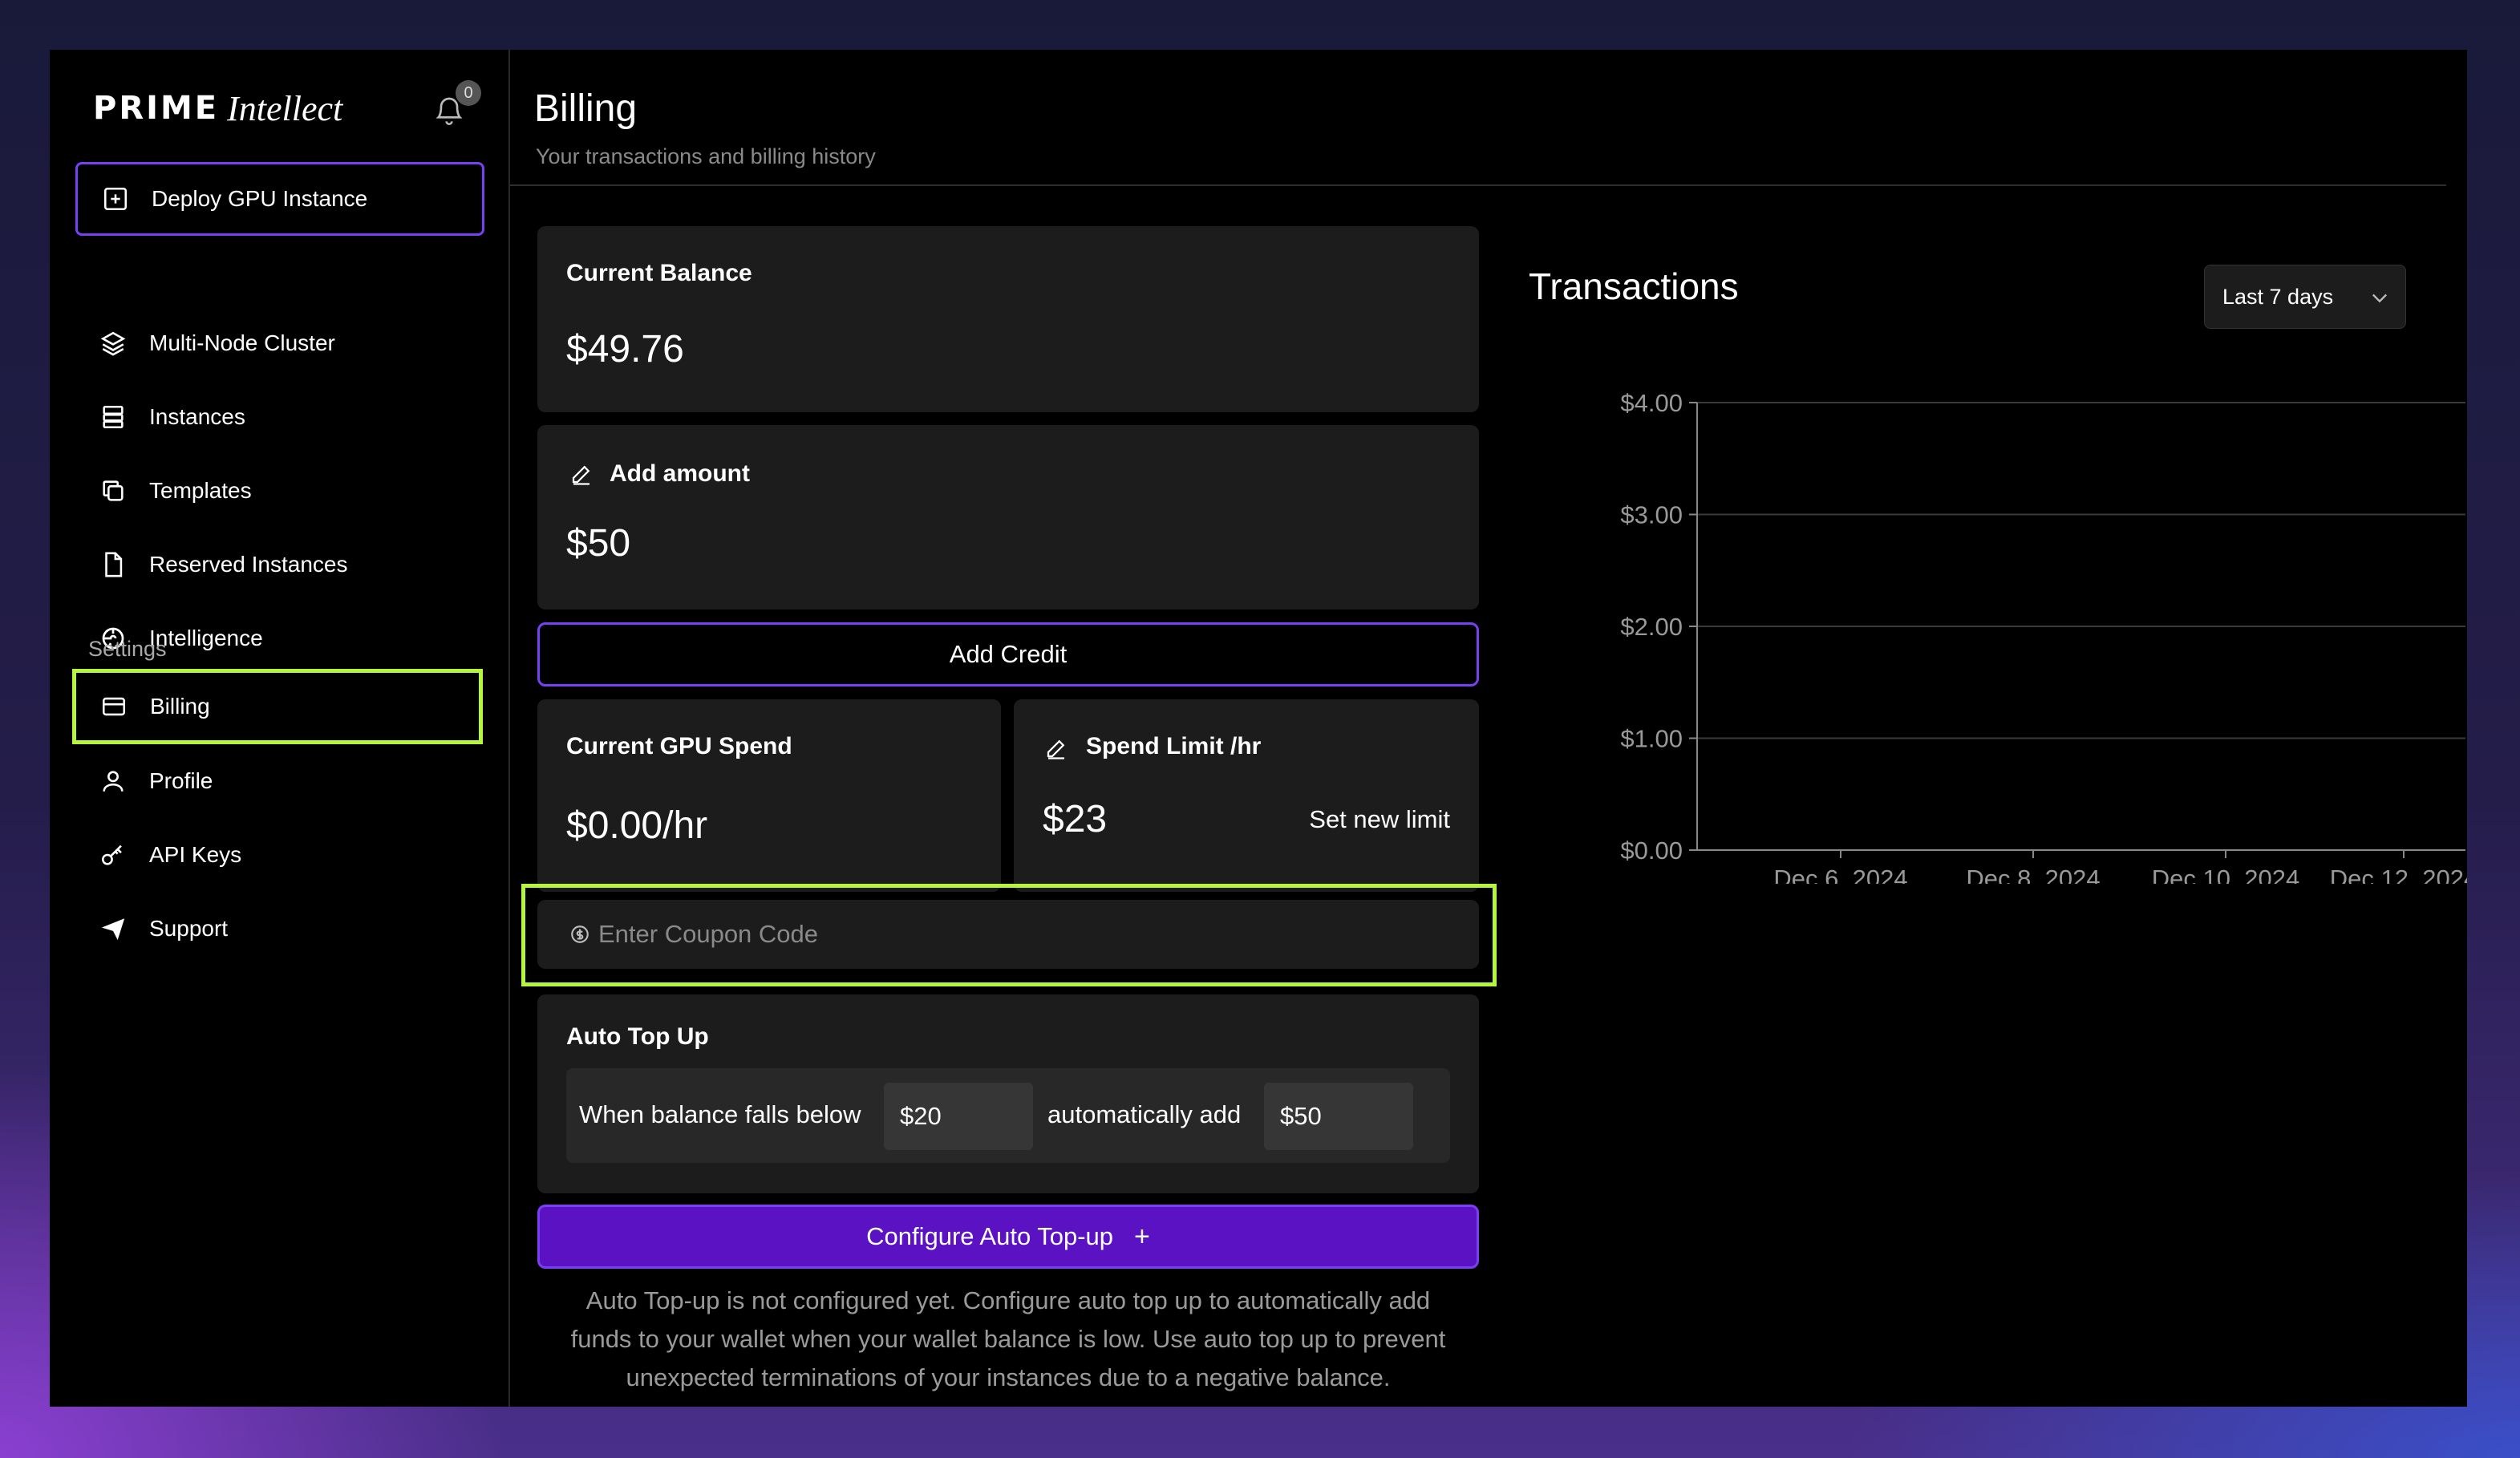 The width and height of the screenshot is (2520, 1458). What do you see at coordinates (2225, 874) in the screenshot?
I see `x-tick-label: Dec 10, 2024` at bounding box center [2225, 874].